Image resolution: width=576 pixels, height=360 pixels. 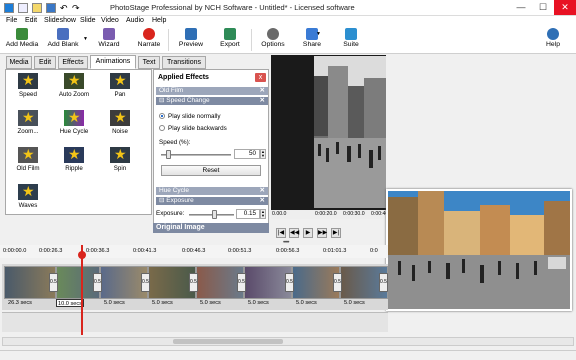 I want to click on play-normally-radio: Play slide normally, so click(x=190, y=116).